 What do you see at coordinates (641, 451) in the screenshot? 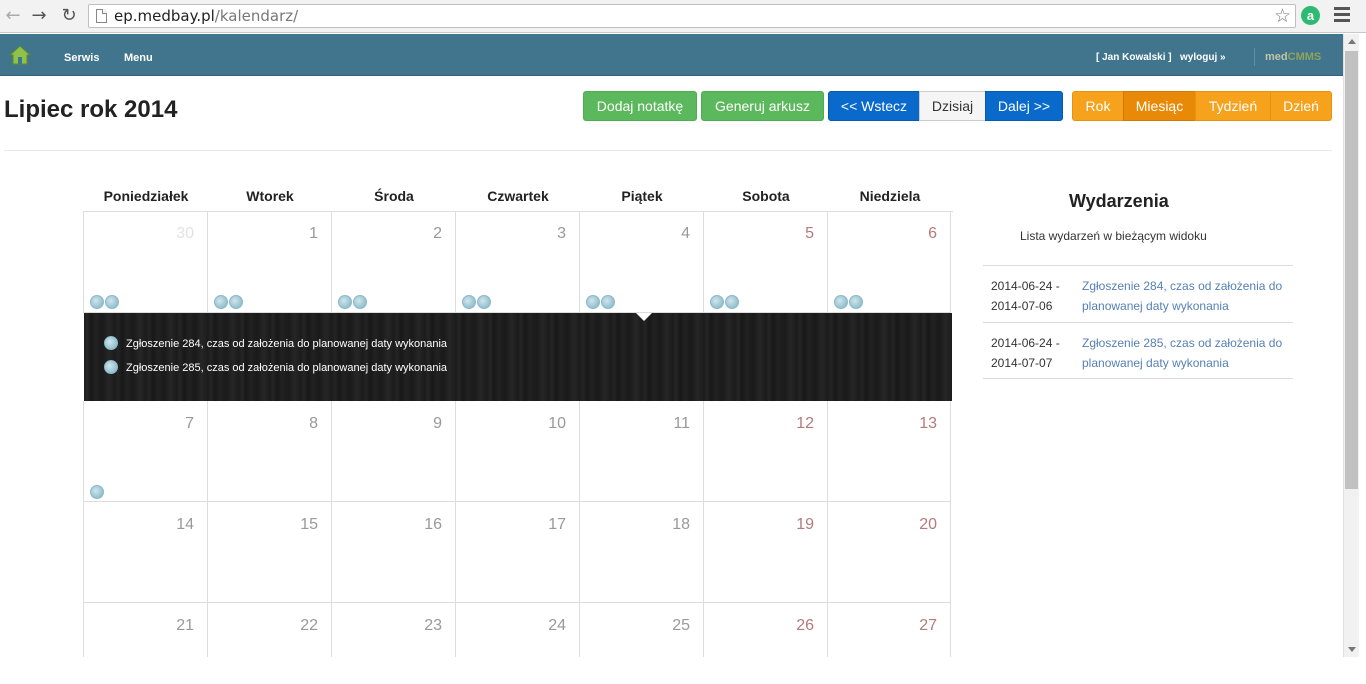
I see `day-cell: 11` at bounding box center [641, 451].